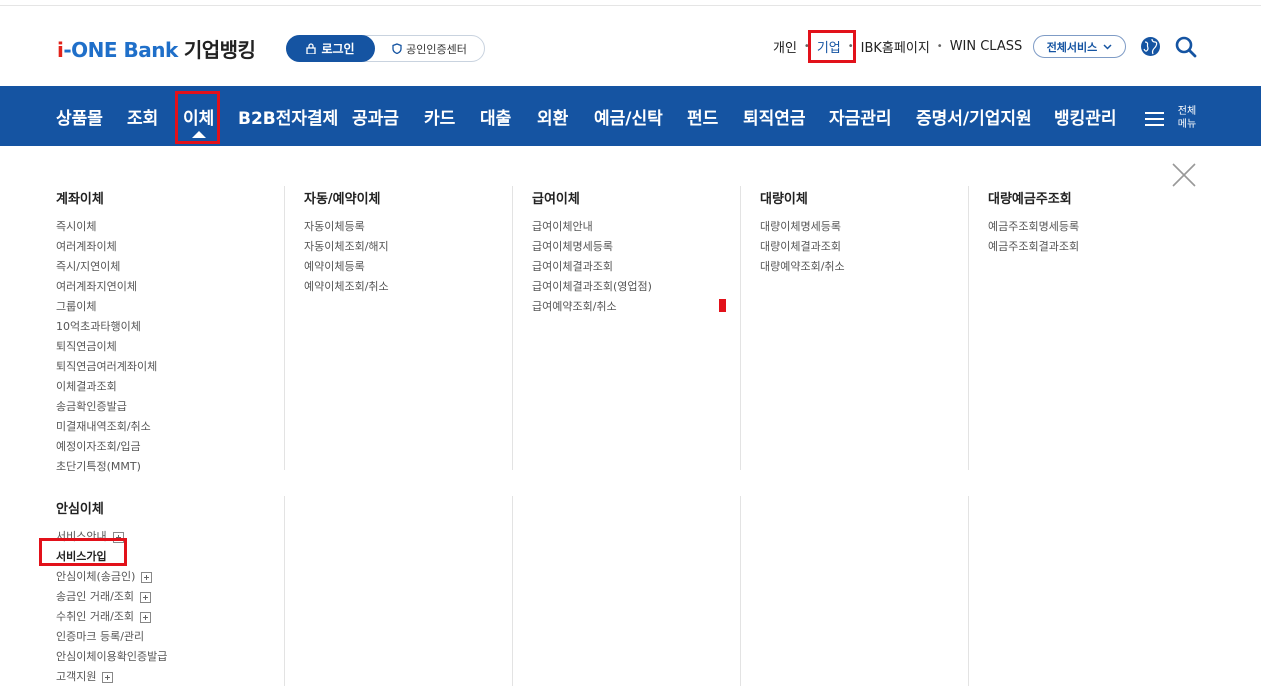 The width and height of the screenshot is (1261, 697). I want to click on nav-item-certificates: 증명서/기업지원, so click(974, 116).